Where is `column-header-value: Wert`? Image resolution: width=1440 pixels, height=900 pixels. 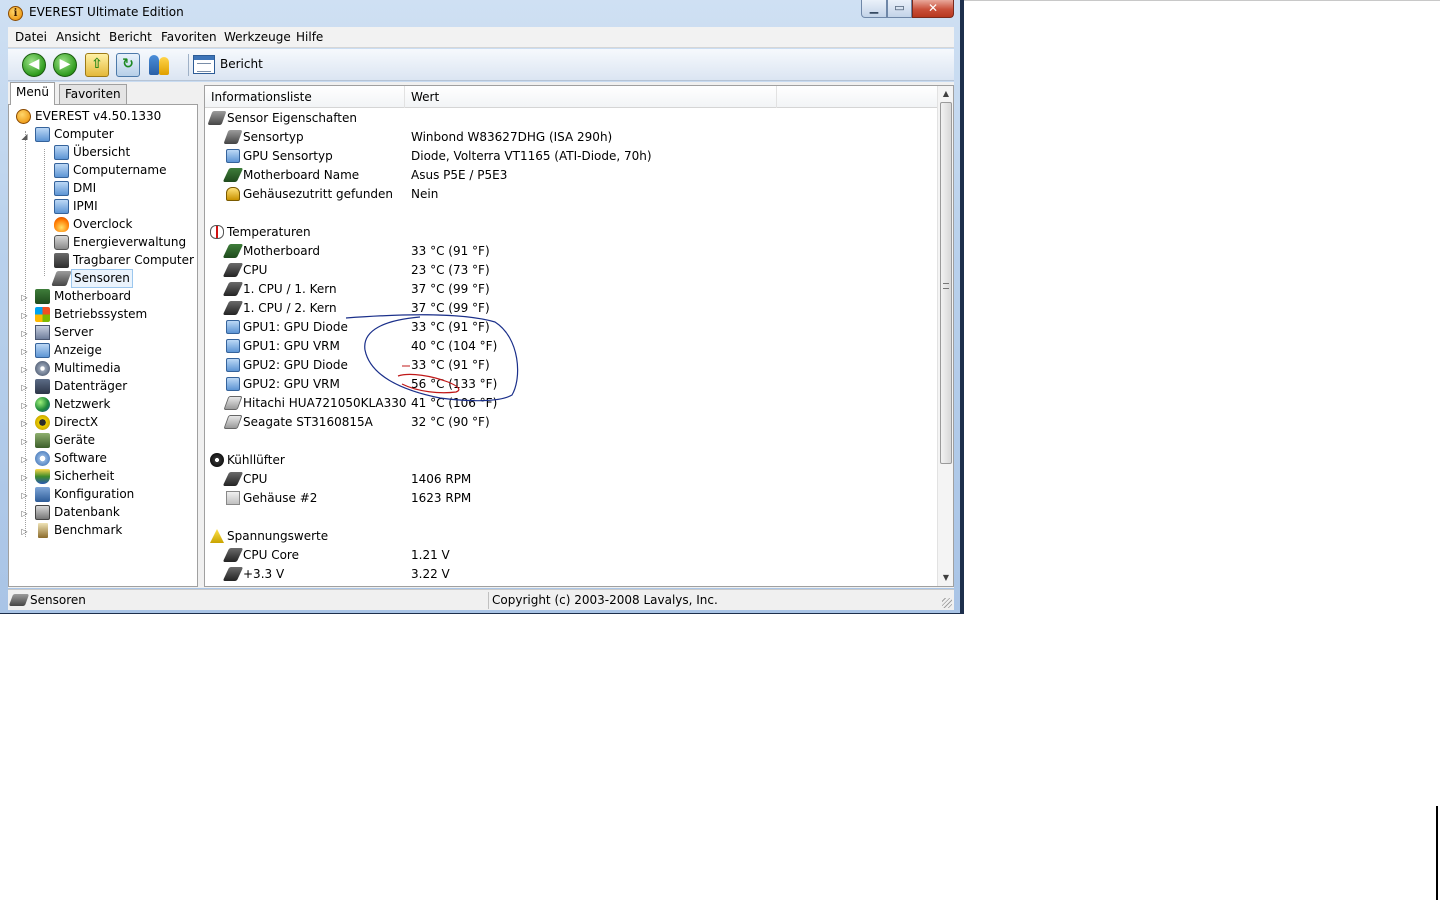 column-header-value: Wert is located at coordinates (591, 97).